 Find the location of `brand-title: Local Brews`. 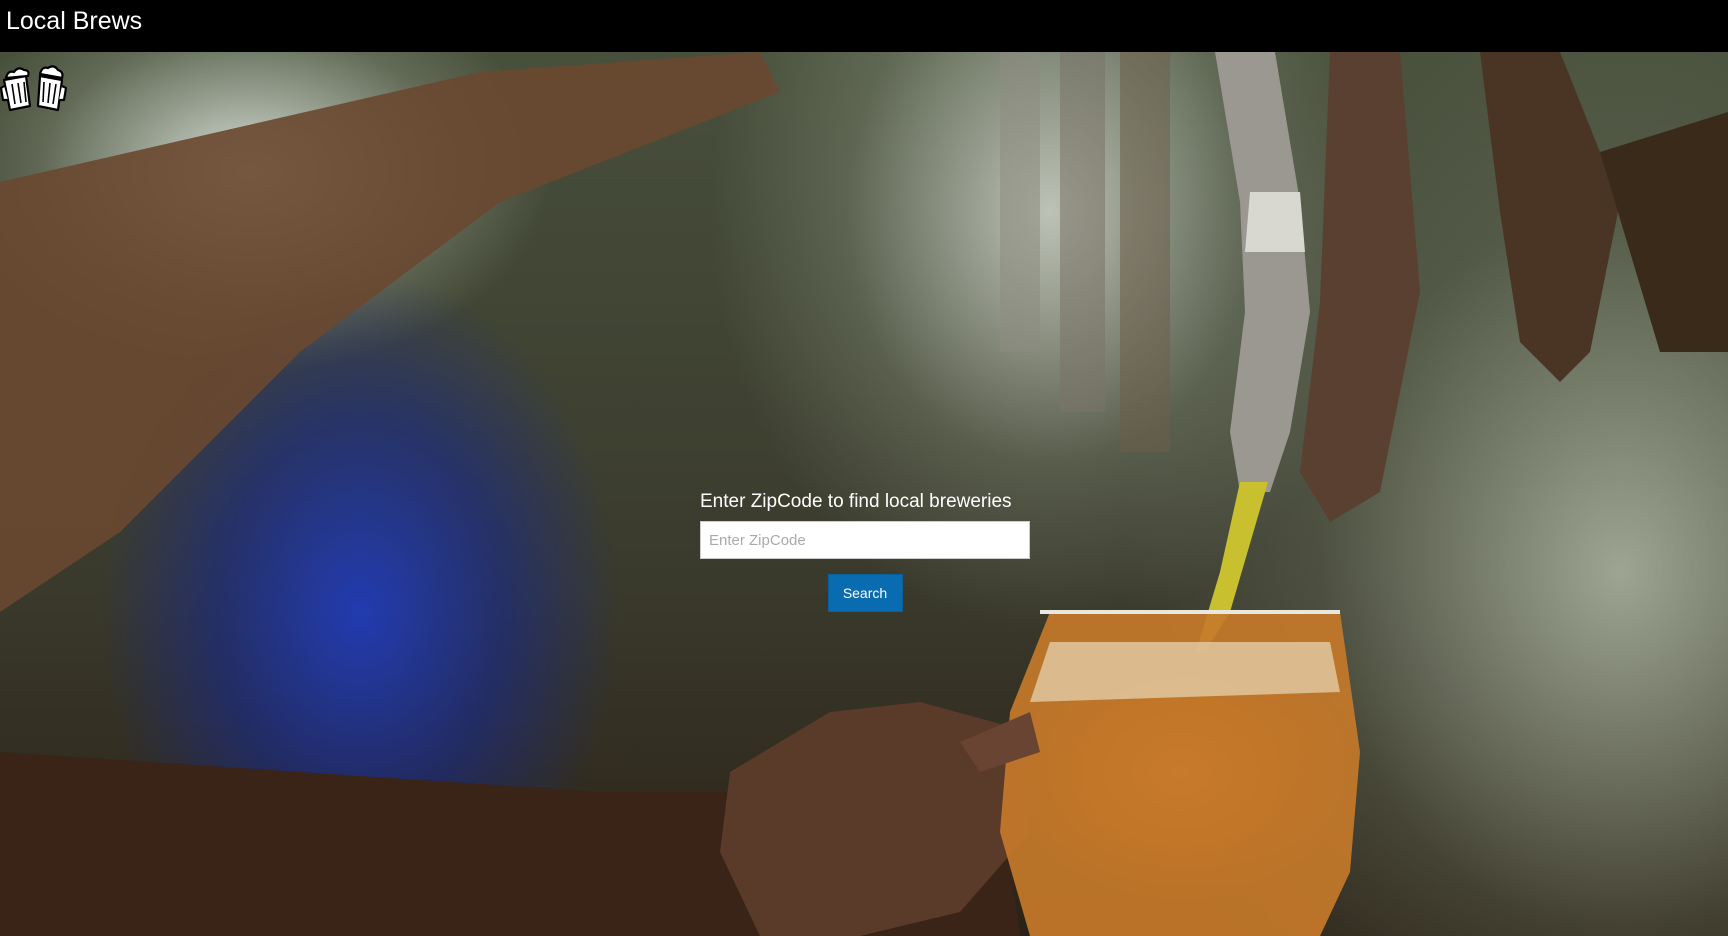

brand-title: Local Brews is located at coordinates (74, 21).